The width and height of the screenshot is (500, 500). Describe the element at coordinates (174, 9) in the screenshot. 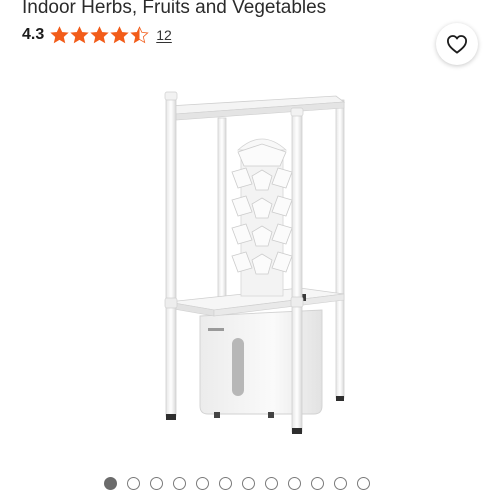

I see `product-title: Indoor Herbs, Fruits and Vegetables` at that location.